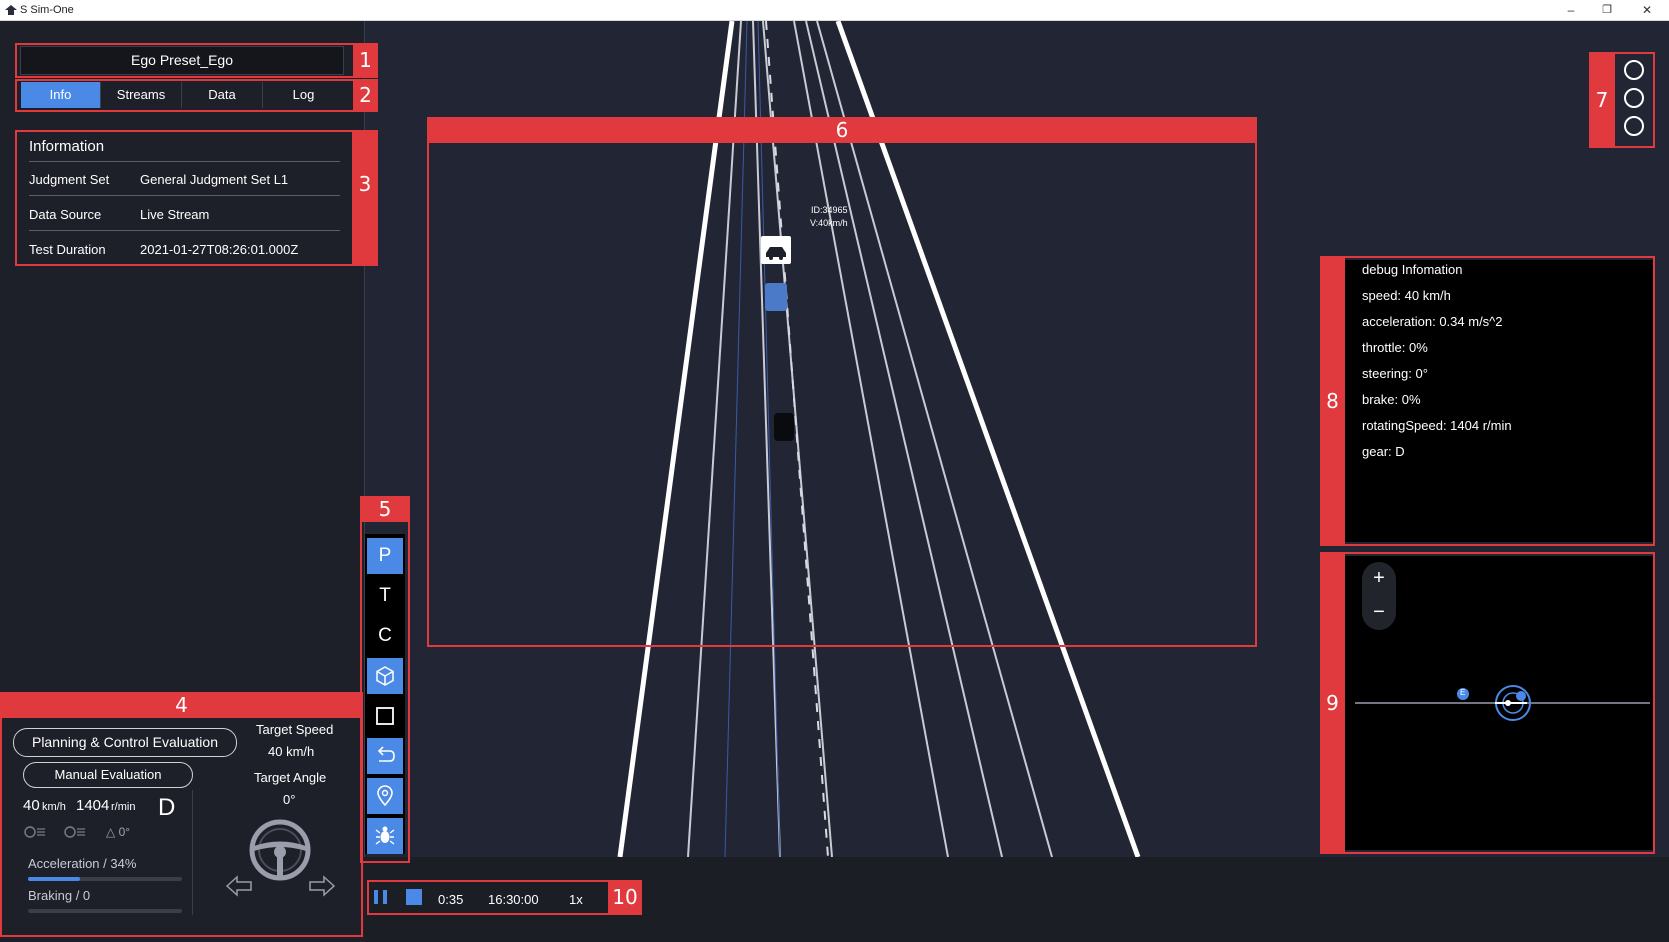 This screenshot has height=942, width=1669. What do you see at coordinates (365, 60) in the screenshot?
I see `annotation-number-1: 1` at bounding box center [365, 60].